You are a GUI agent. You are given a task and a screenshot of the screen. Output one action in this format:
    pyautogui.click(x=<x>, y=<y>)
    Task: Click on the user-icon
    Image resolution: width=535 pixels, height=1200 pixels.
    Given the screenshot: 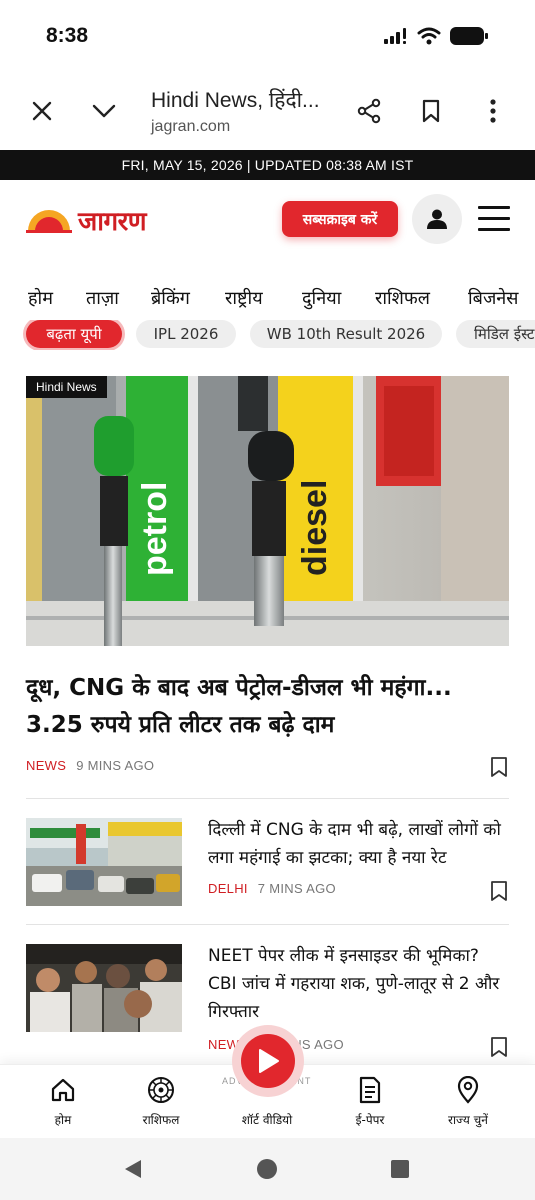 What is the action you would take?
    pyautogui.click(x=437, y=219)
    